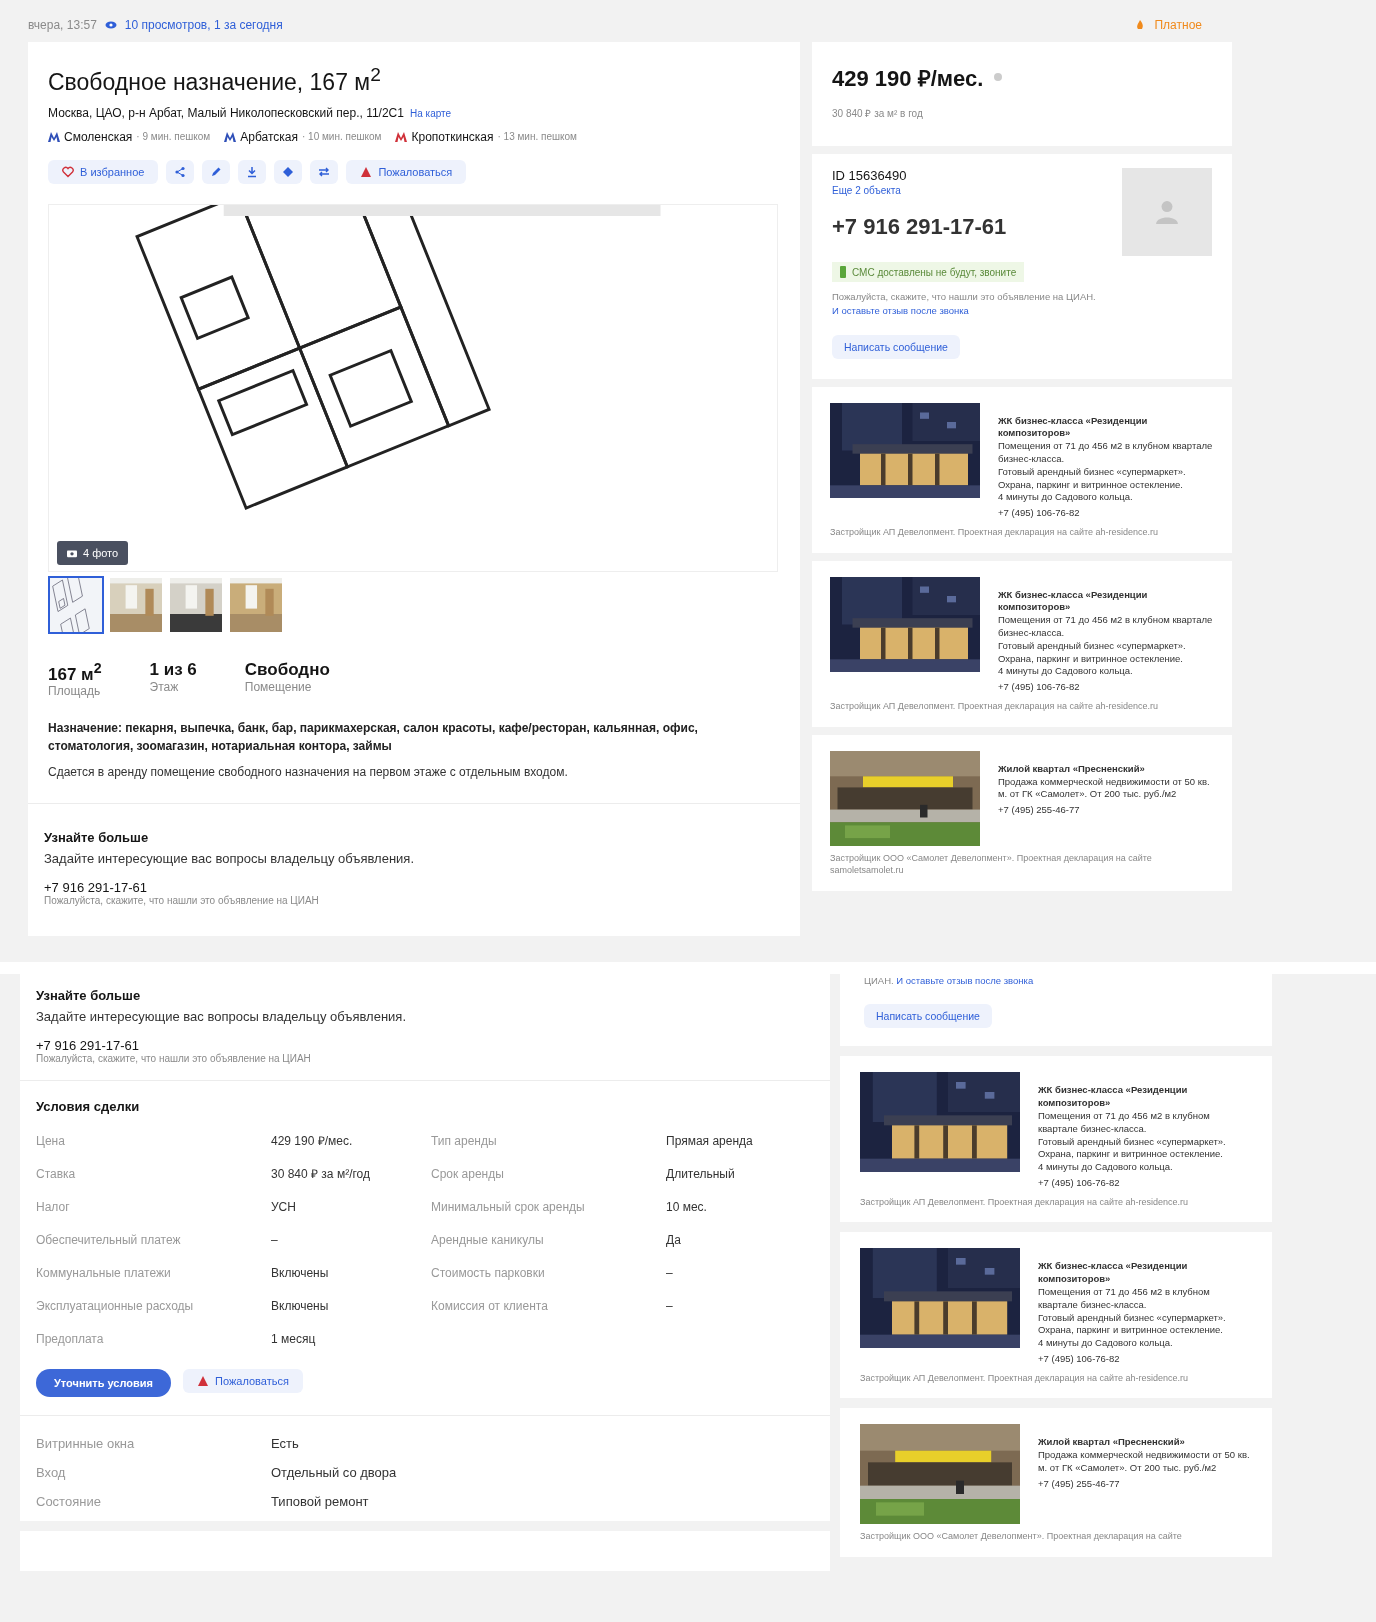  What do you see at coordinates (468, 1173) in the screenshot?
I see `term-label: Срок аренды` at bounding box center [468, 1173].